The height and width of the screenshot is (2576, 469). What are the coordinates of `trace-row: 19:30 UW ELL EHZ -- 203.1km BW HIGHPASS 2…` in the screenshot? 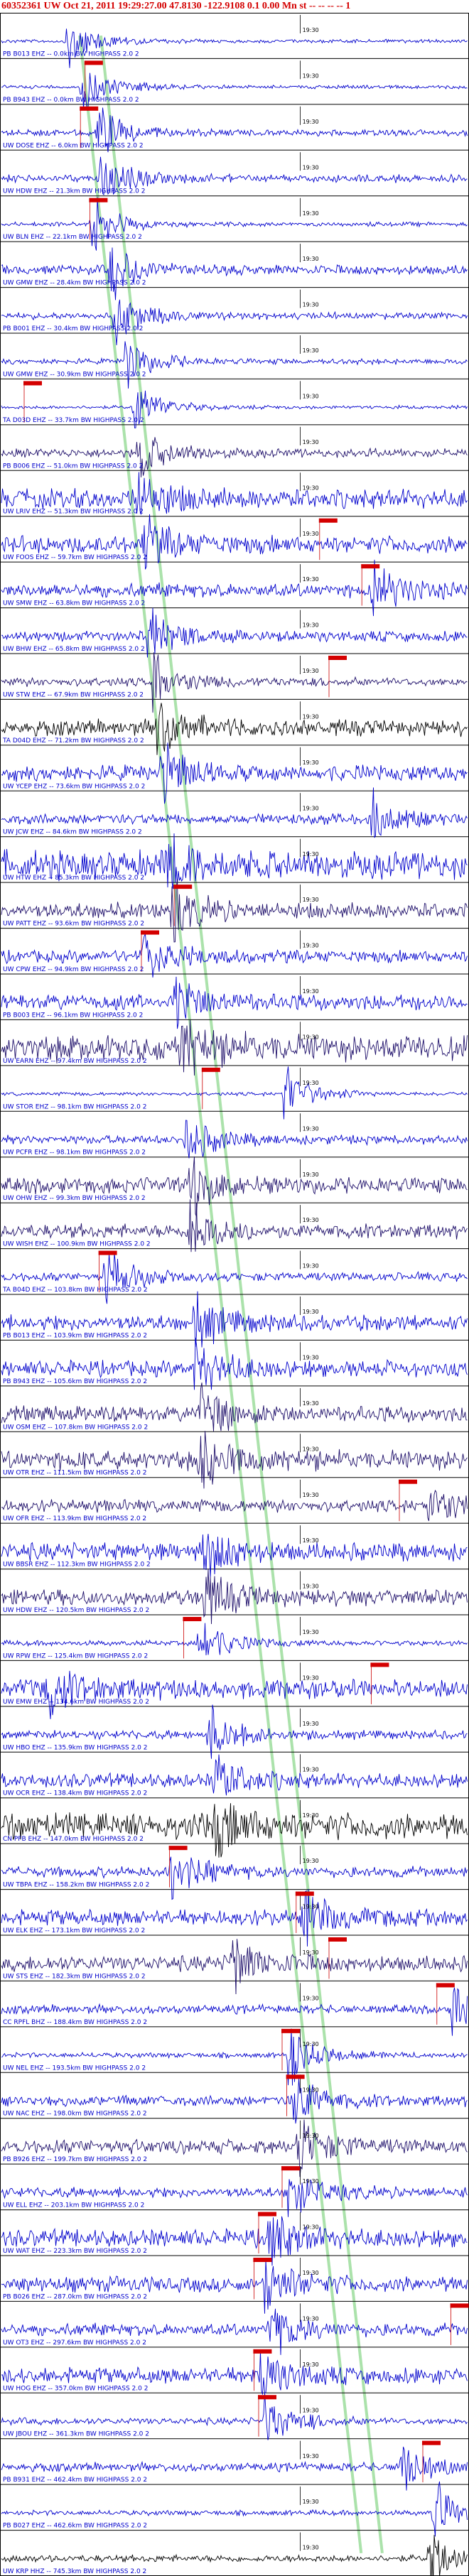 It's located at (234, 2191).